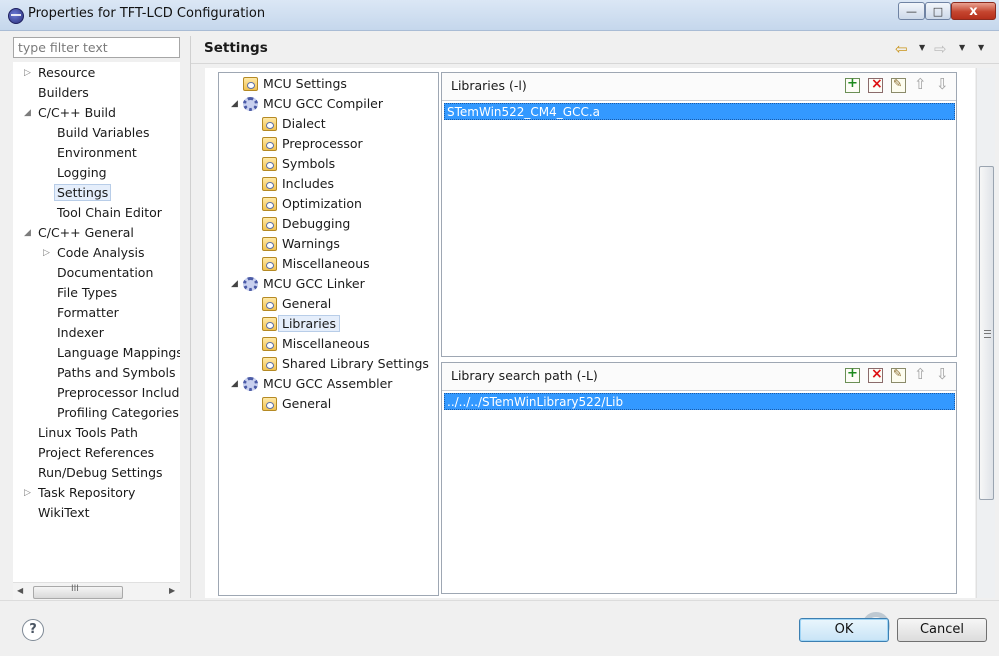 This screenshot has width=999, height=656. What do you see at coordinates (96, 47) in the screenshot?
I see `filter-input` at bounding box center [96, 47].